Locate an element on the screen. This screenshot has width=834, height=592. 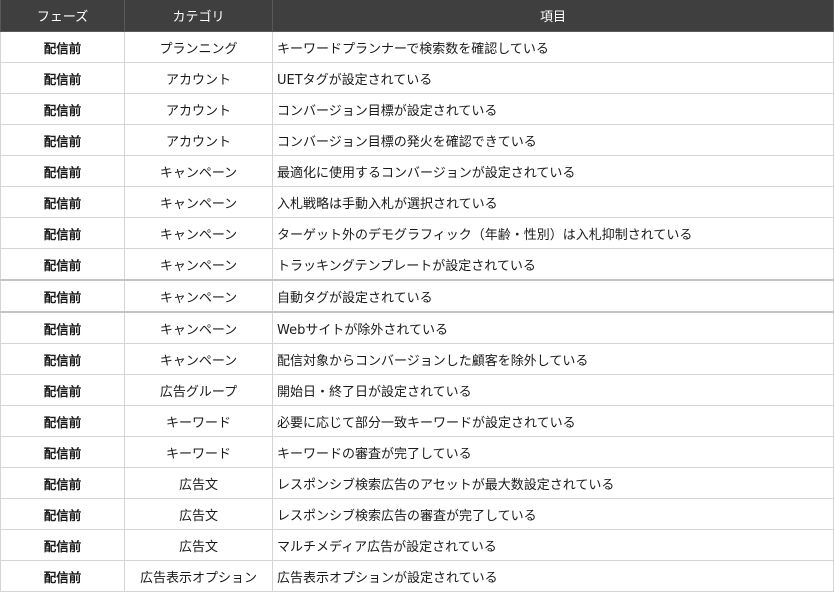
table-row: 配信前 キャンペーン 配信対象からコンバージョンした顧客を除外している is located at coordinates (417, 359).